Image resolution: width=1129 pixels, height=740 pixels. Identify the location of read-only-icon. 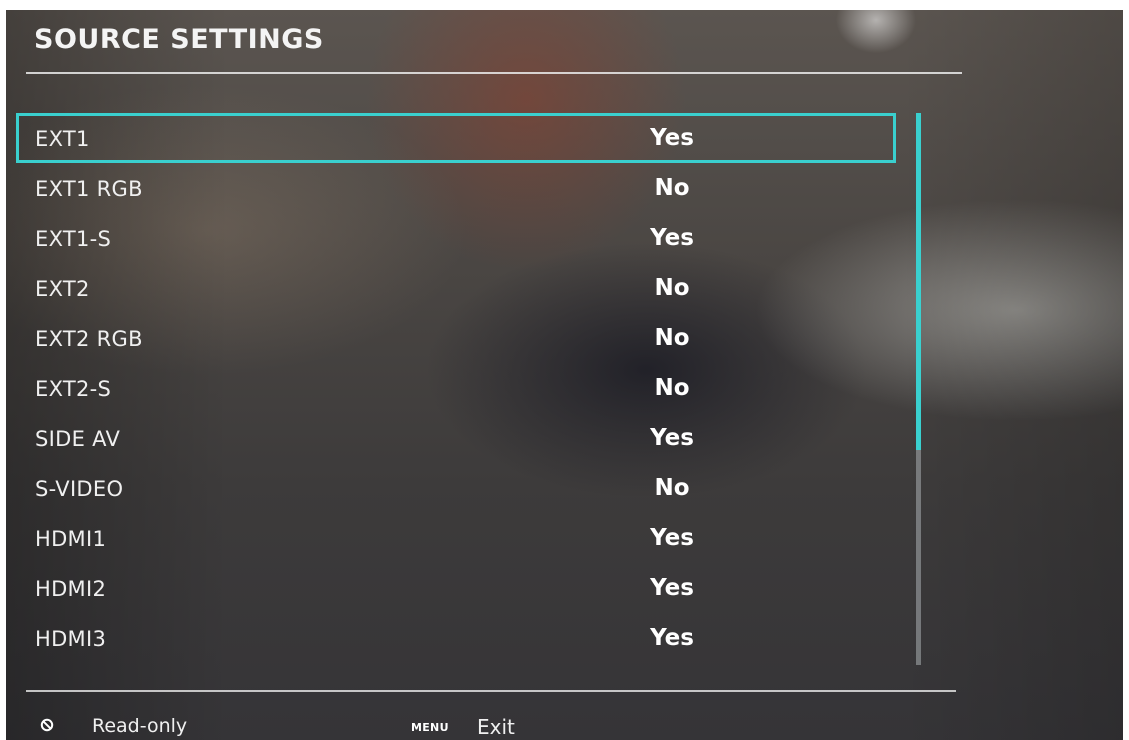
(47, 725).